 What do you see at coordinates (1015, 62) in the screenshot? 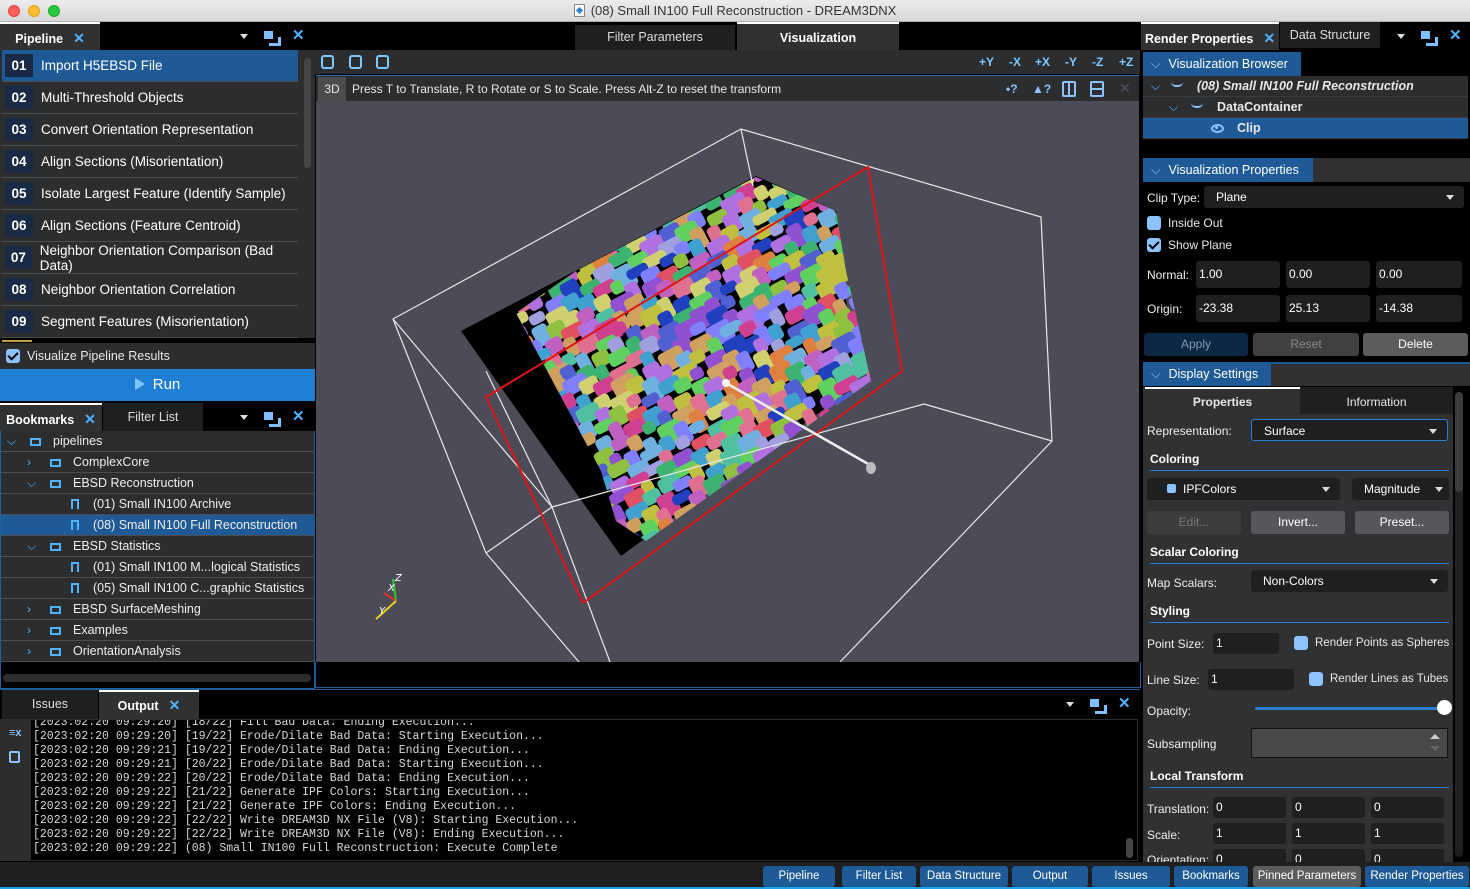
I see `view-minus-x-button: -X` at bounding box center [1015, 62].